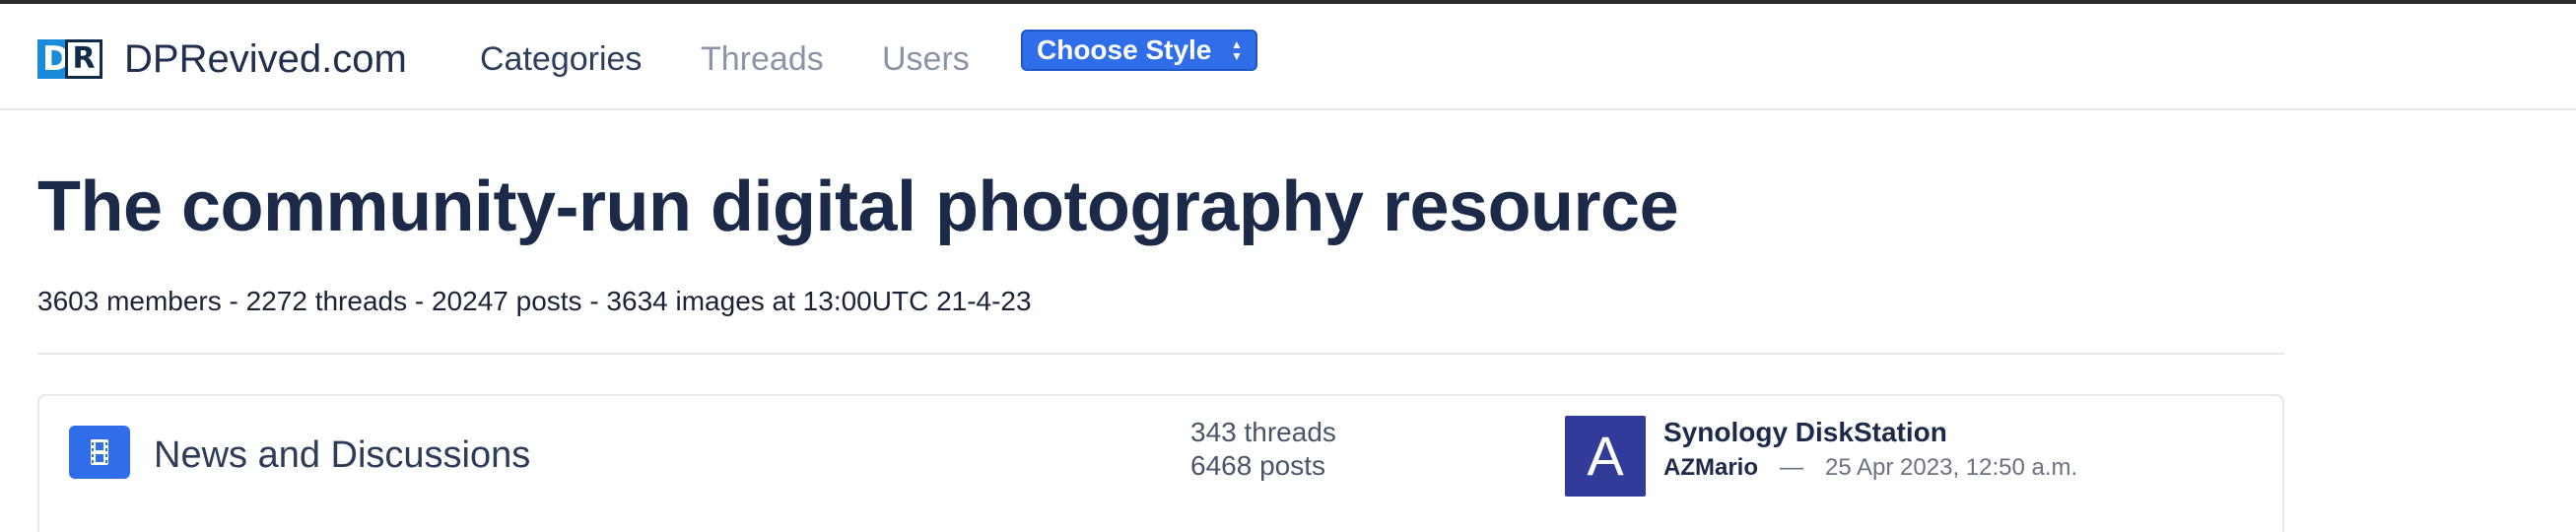 The width and height of the screenshot is (2576, 532). Describe the element at coordinates (1951, 468) in the screenshot. I see `latest-post-time: 25 Apr 2023, 12:50 a.m.` at that location.